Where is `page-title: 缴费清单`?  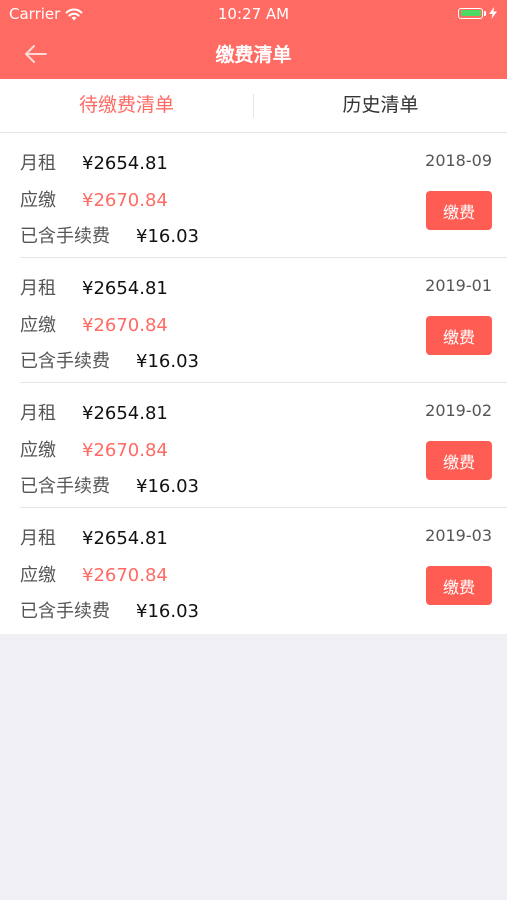 page-title: 缴费清单 is located at coordinates (253, 55).